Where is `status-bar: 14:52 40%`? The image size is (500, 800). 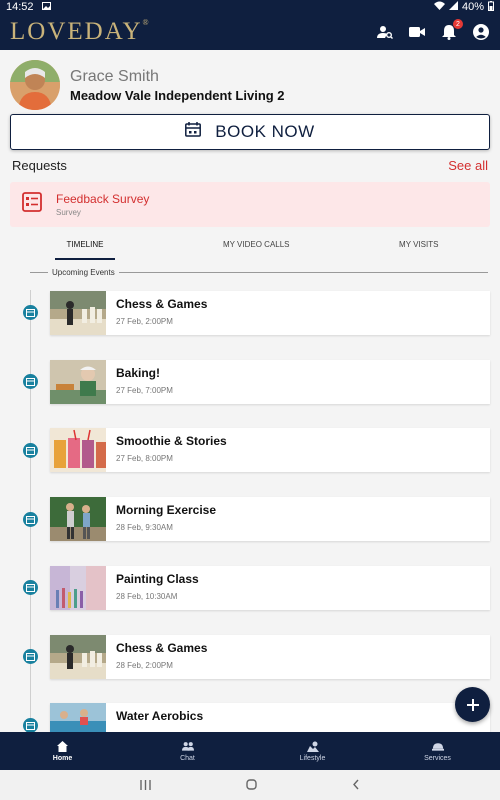
status-bar: 14:52 40% is located at coordinates (250, 7).